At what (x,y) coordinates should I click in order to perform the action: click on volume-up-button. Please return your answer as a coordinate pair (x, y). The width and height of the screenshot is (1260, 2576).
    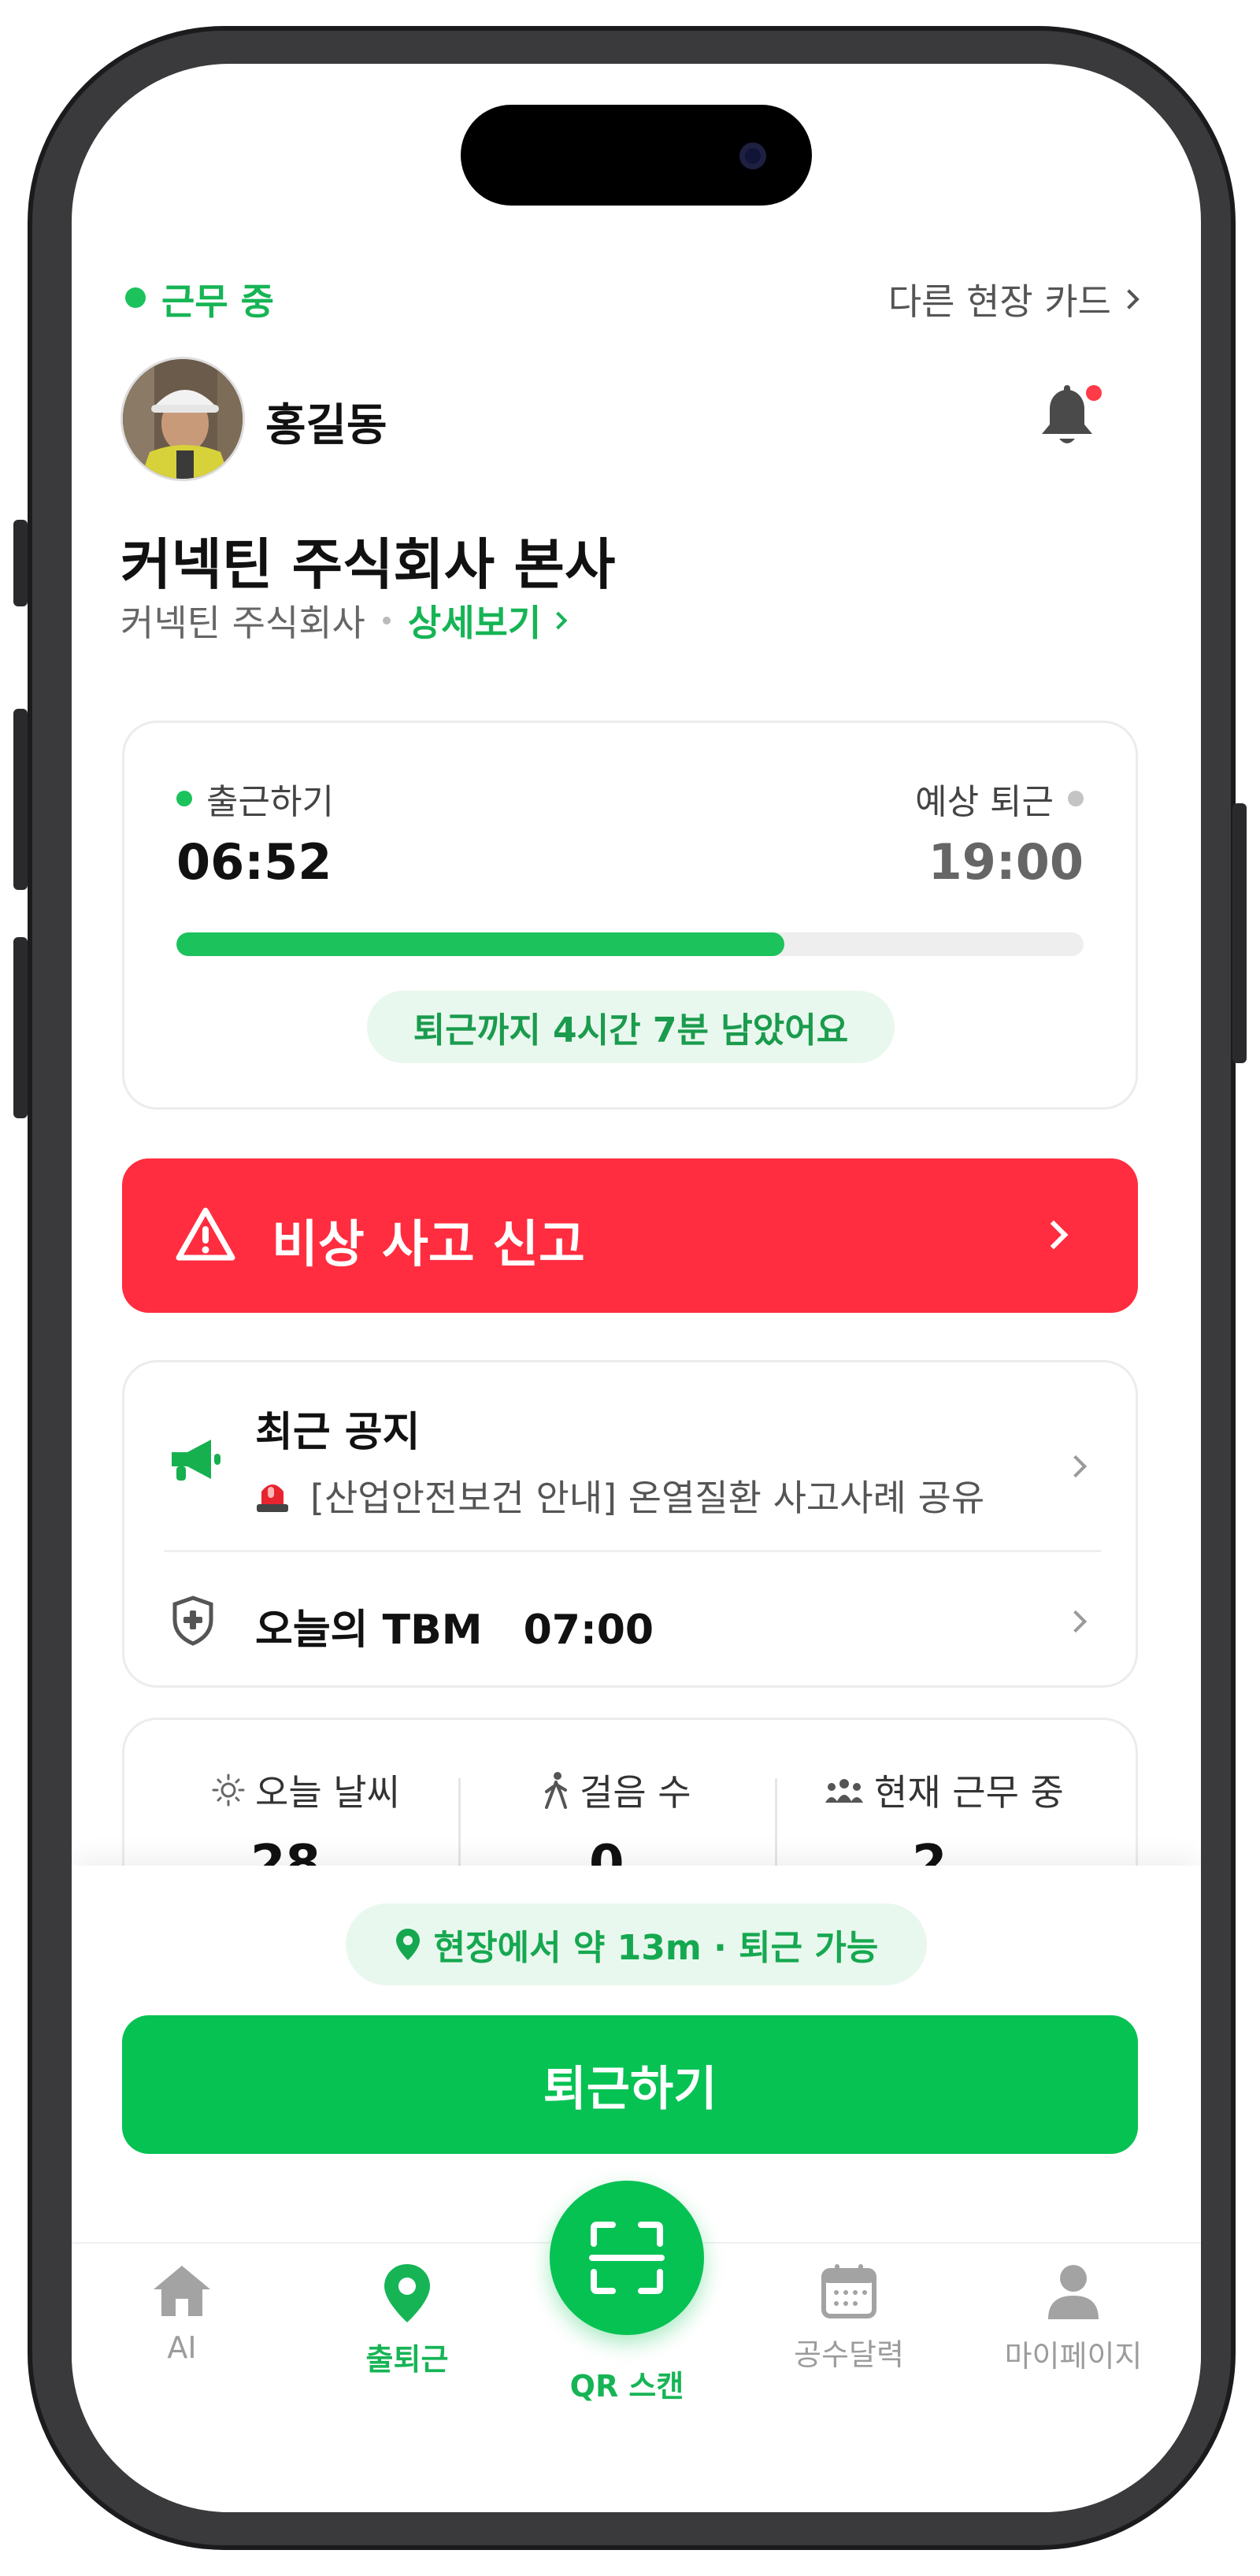
    Looking at the image, I should click on (20, 799).